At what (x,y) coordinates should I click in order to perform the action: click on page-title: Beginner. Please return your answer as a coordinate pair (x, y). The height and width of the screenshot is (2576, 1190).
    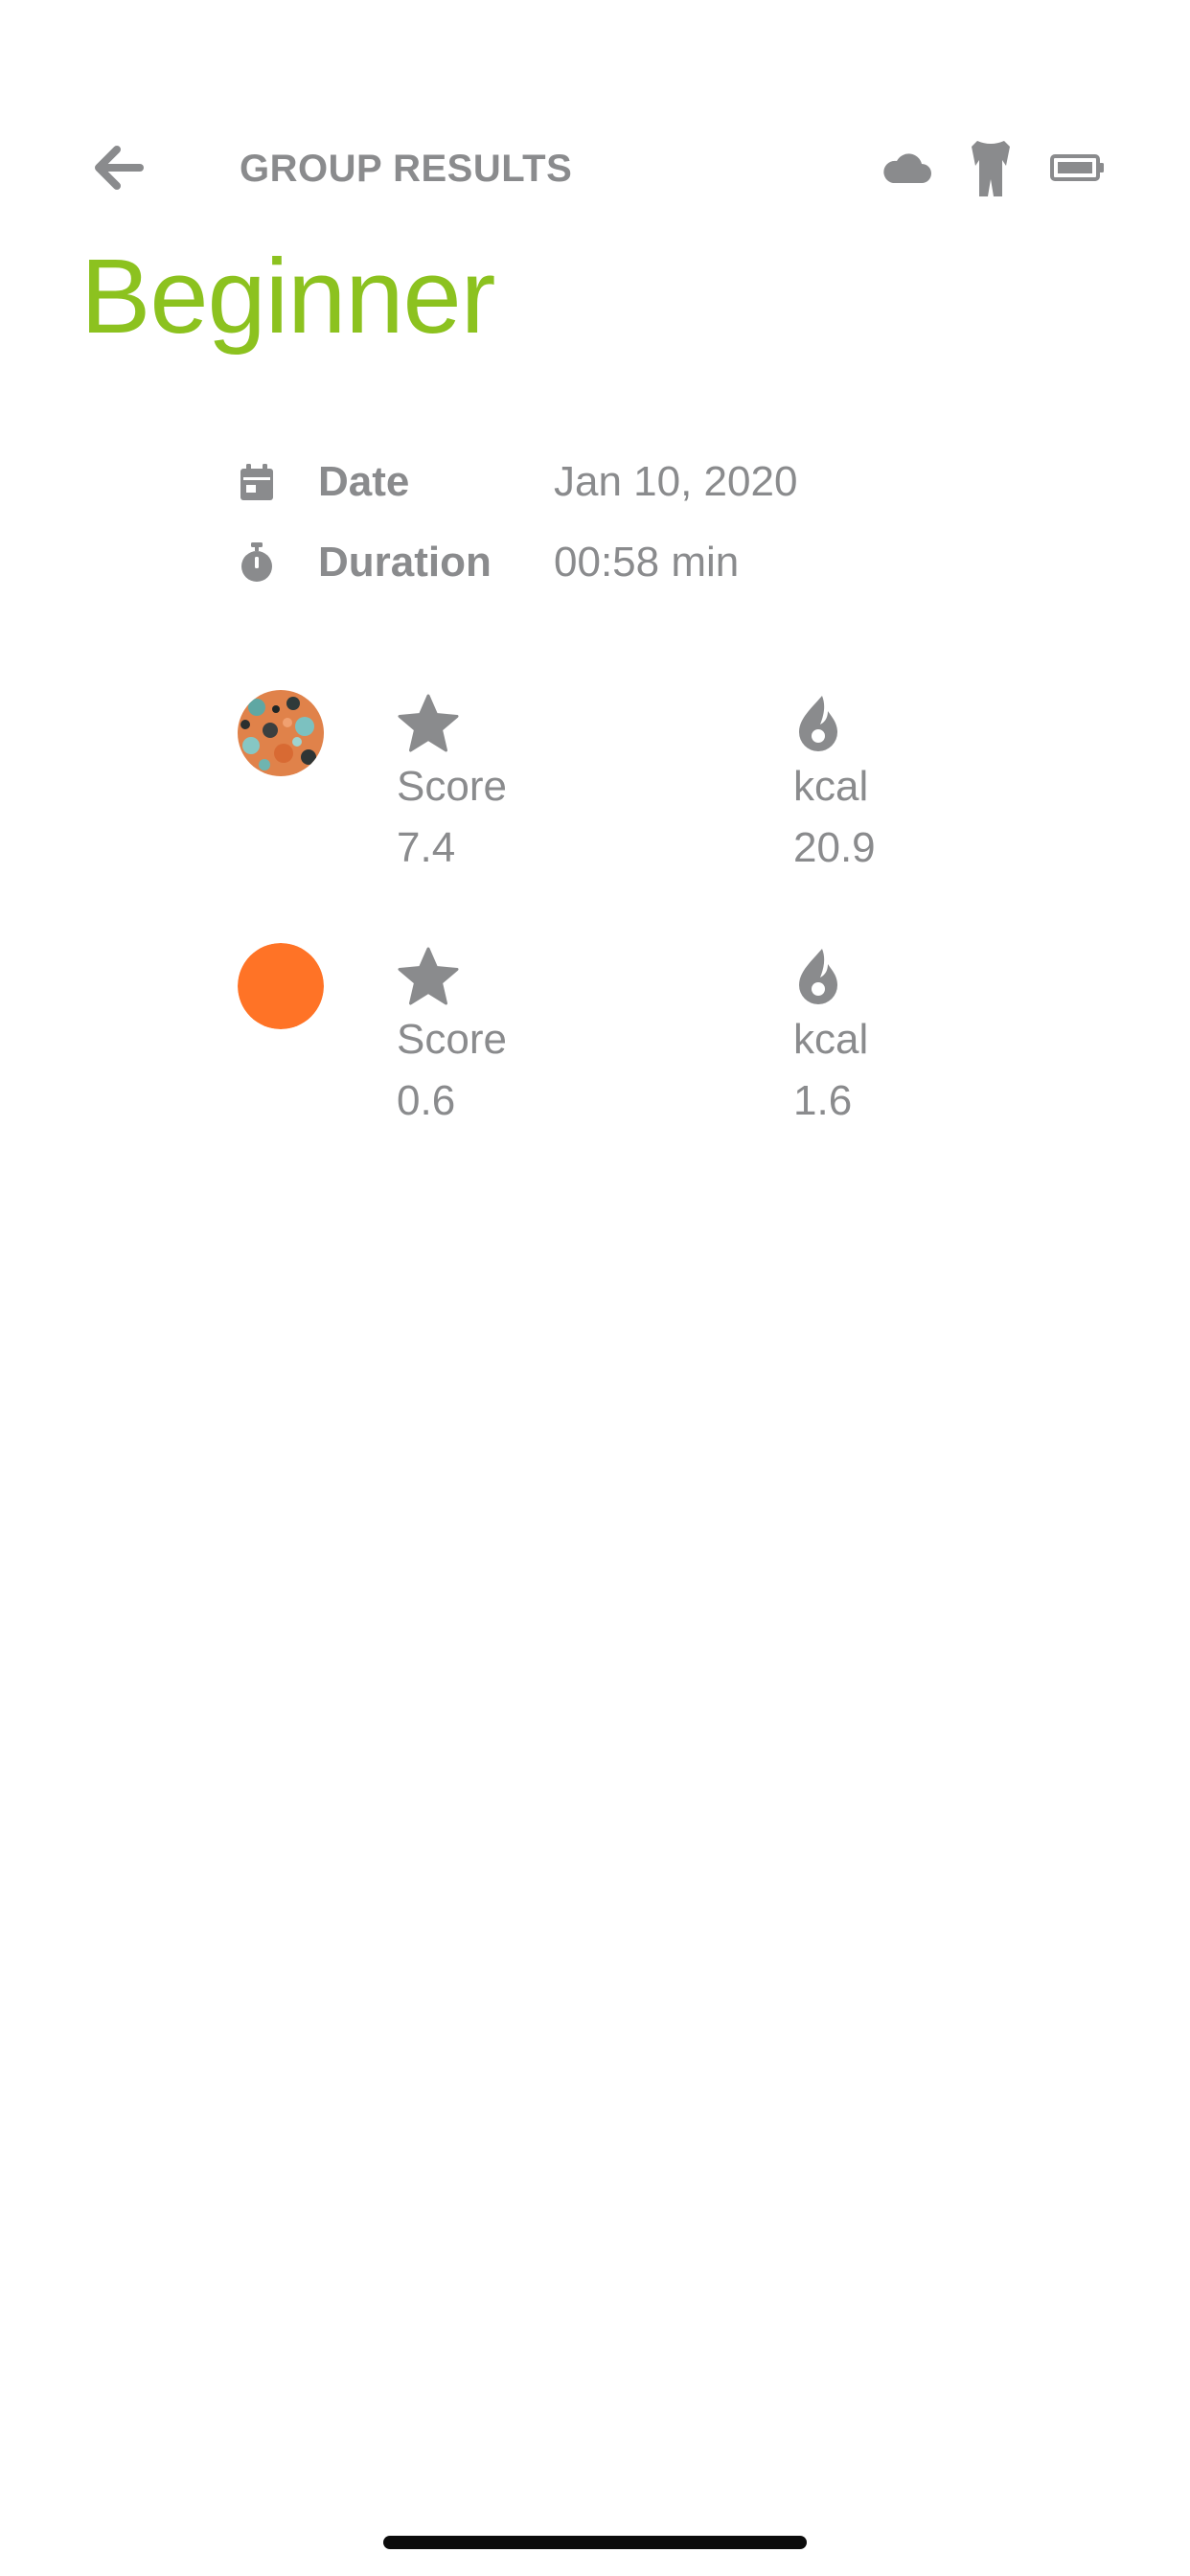
    Looking at the image, I should click on (287, 297).